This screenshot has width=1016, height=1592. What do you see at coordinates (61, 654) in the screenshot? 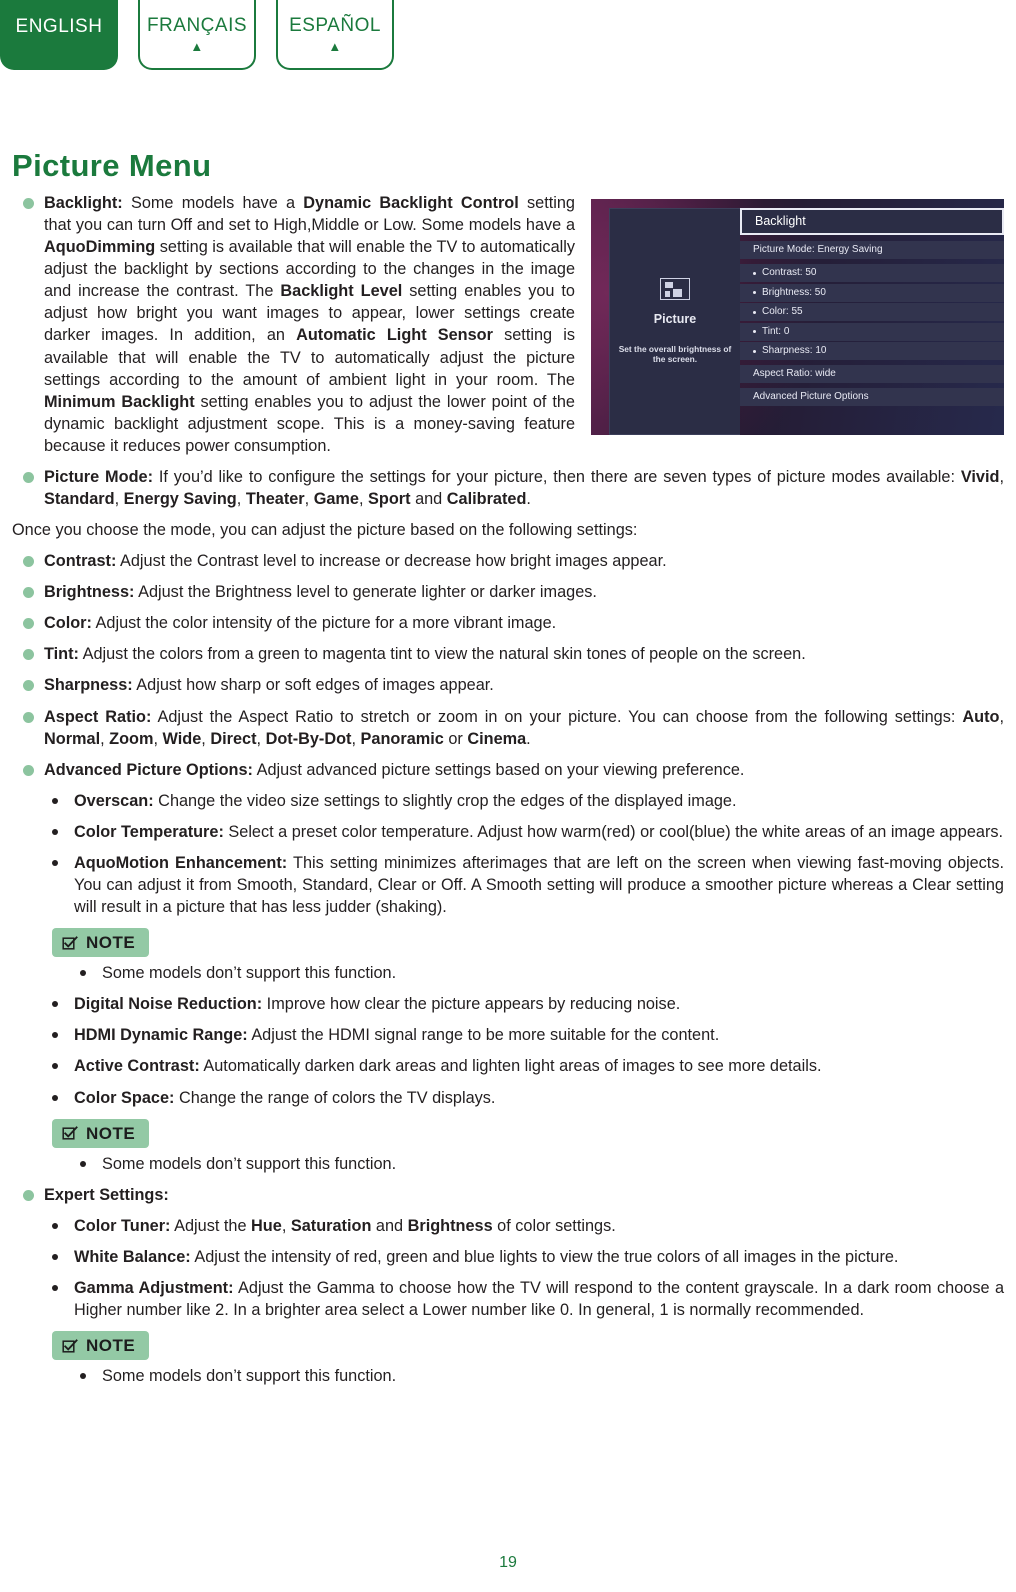
I see `term-tint: Tint:` at bounding box center [61, 654].